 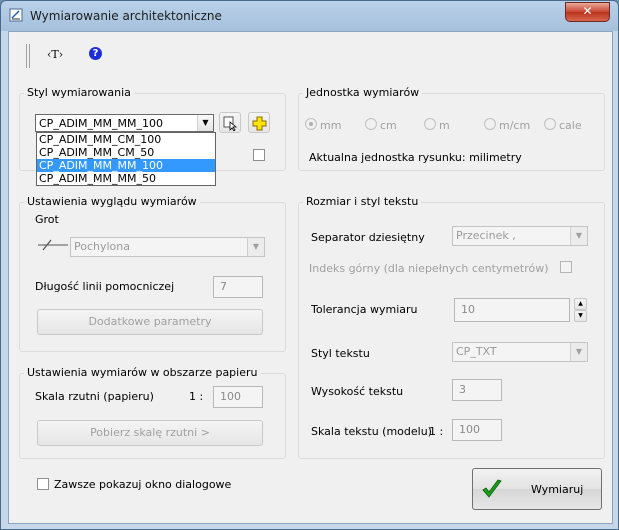 What do you see at coordinates (126, 178) in the screenshot?
I see `dropdown-option: CP_ADIM_MM_MM_50` at bounding box center [126, 178].